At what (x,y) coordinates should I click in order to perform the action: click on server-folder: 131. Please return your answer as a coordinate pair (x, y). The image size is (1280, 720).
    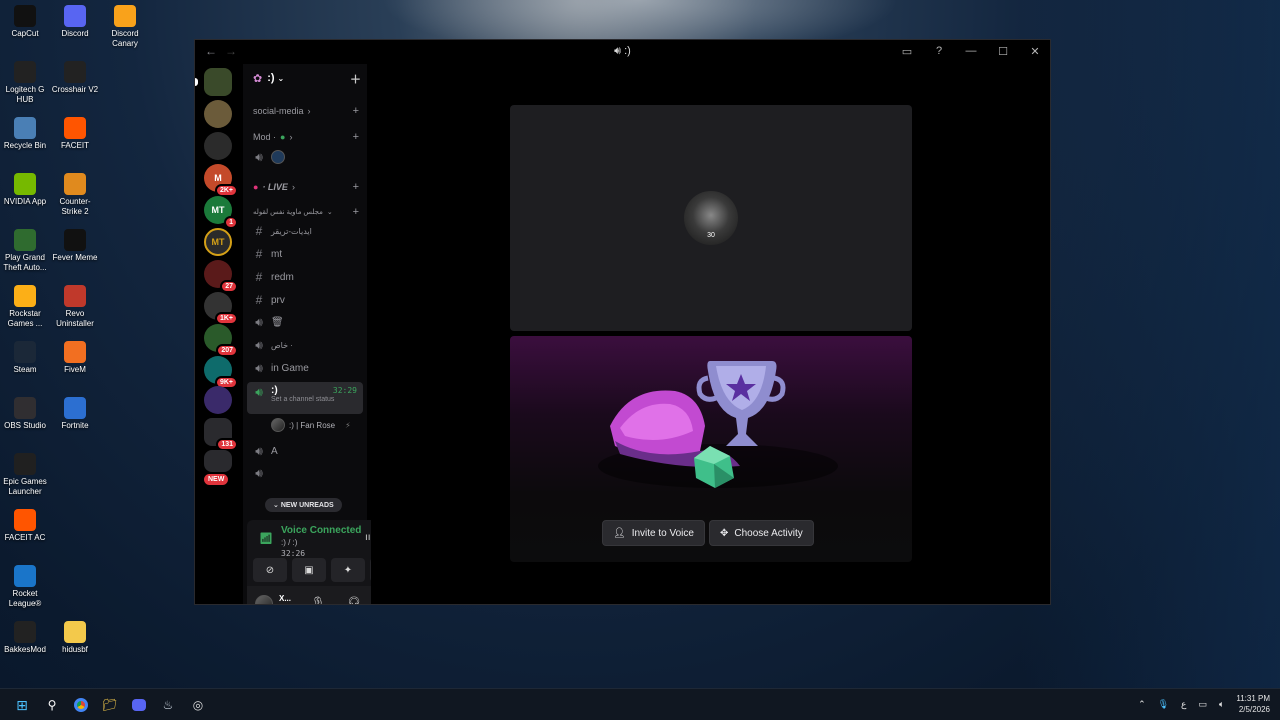
    Looking at the image, I should click on (221, 434).